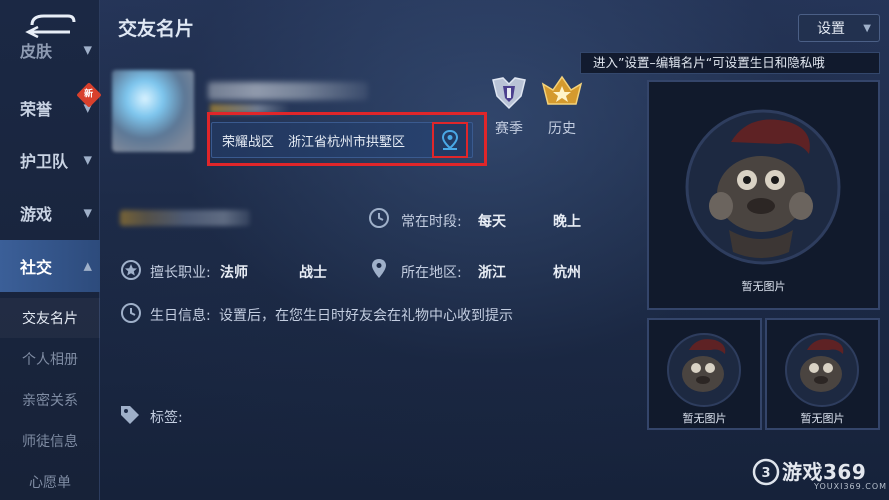  Describe the element at coordinates (704, 374) in the screenshot. I see `photo-slot-2: 暂无图片` at that location.